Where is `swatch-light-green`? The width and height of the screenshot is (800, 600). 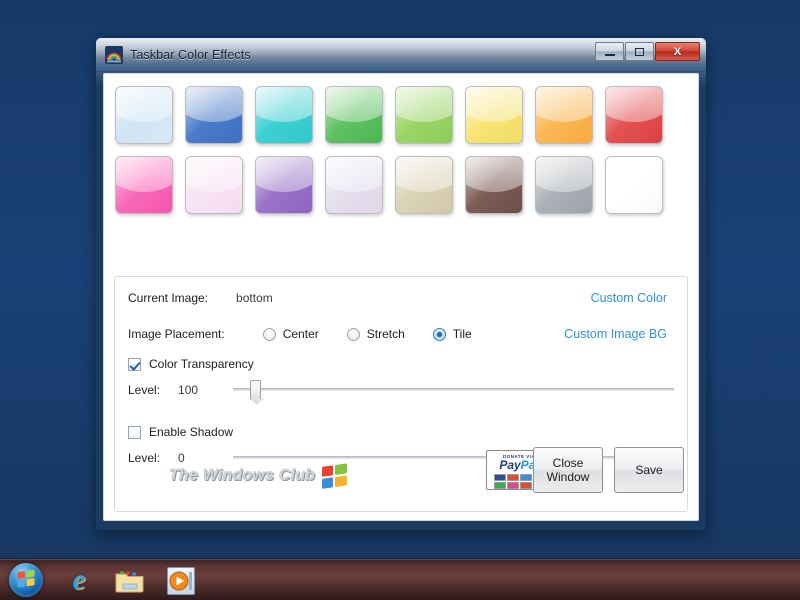 swatch-light-green is located at coordinates (424, 115).